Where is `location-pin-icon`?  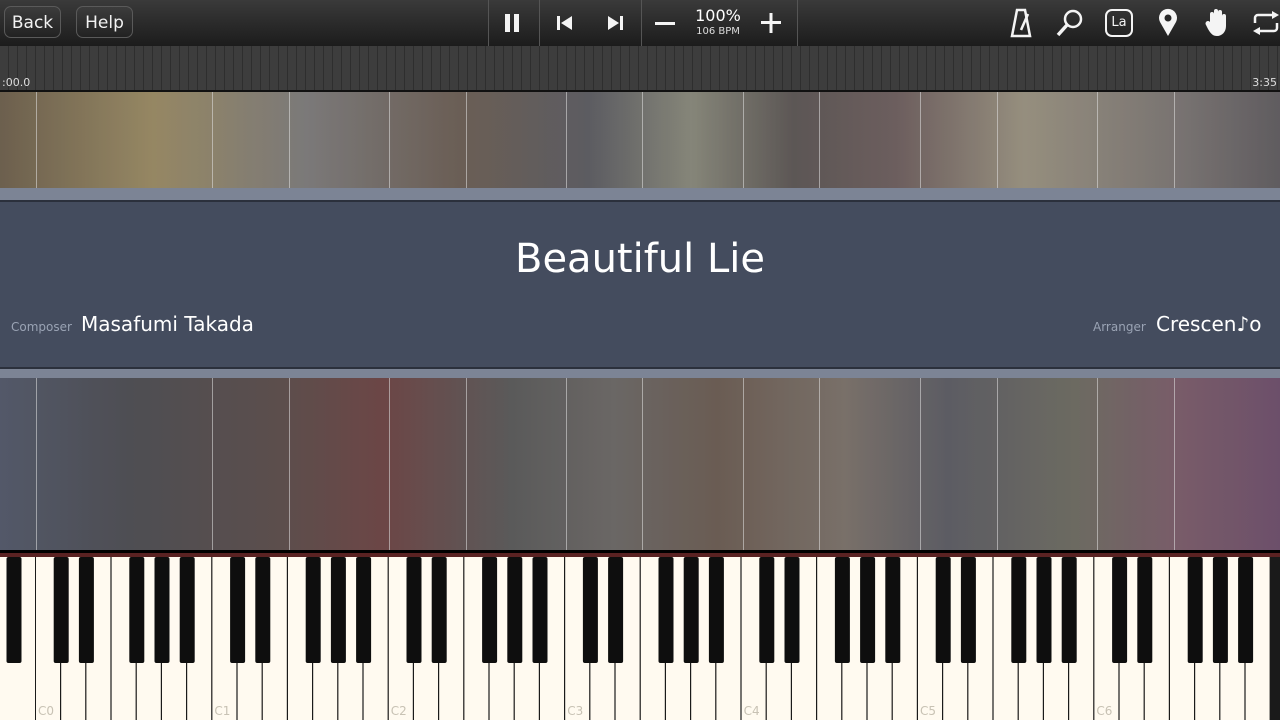 location-pin-icon is located at coordinates (1168, 23).